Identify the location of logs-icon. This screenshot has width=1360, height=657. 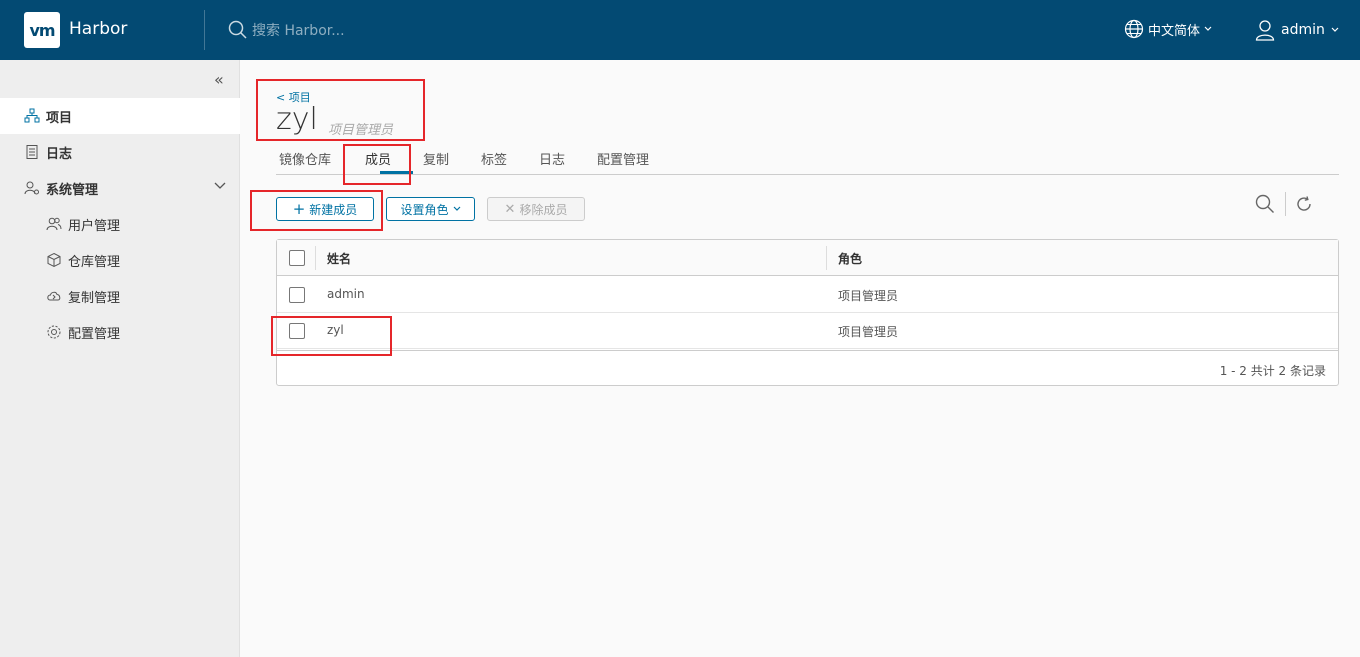
(32, 152).